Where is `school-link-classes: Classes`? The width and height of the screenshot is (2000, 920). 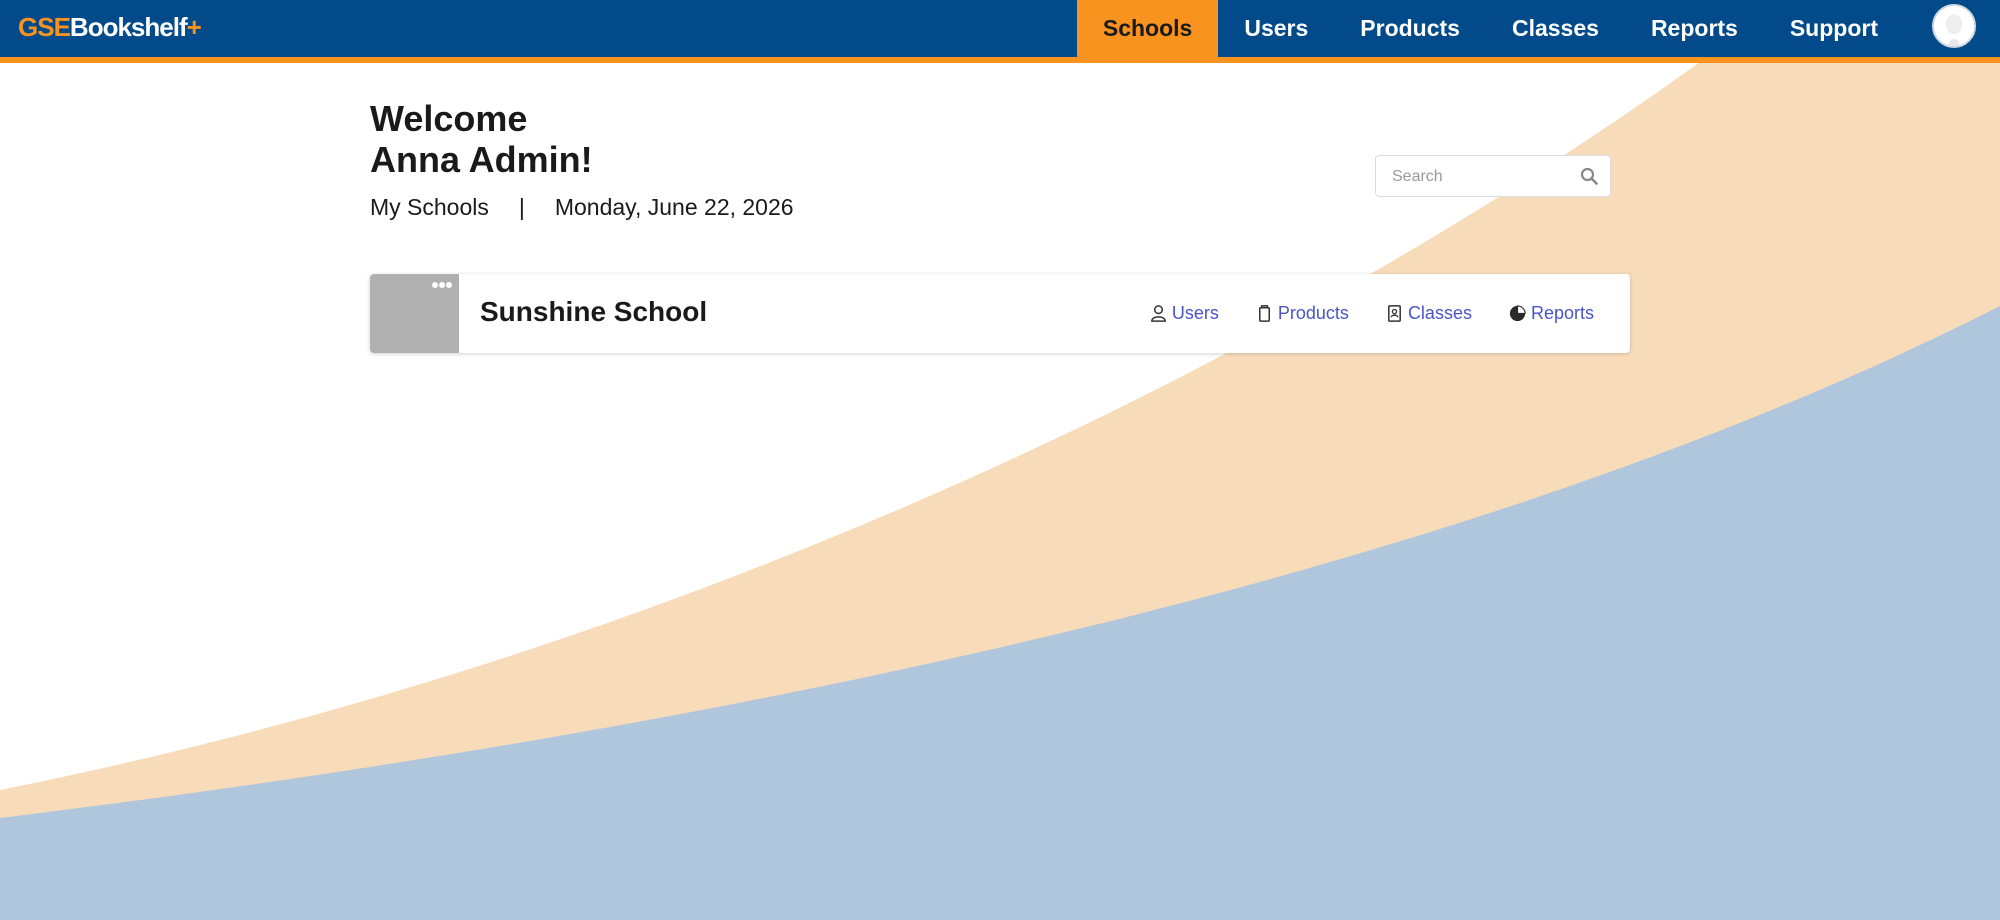
school-link-classes: Classes is located at coordinates (1428, 313).